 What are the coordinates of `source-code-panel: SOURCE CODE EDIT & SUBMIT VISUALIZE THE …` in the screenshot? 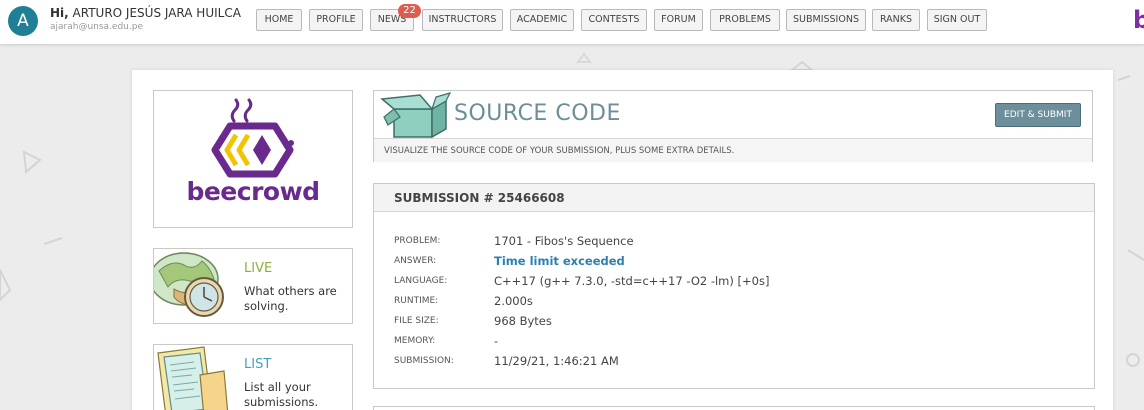 It's located at (733, 126).